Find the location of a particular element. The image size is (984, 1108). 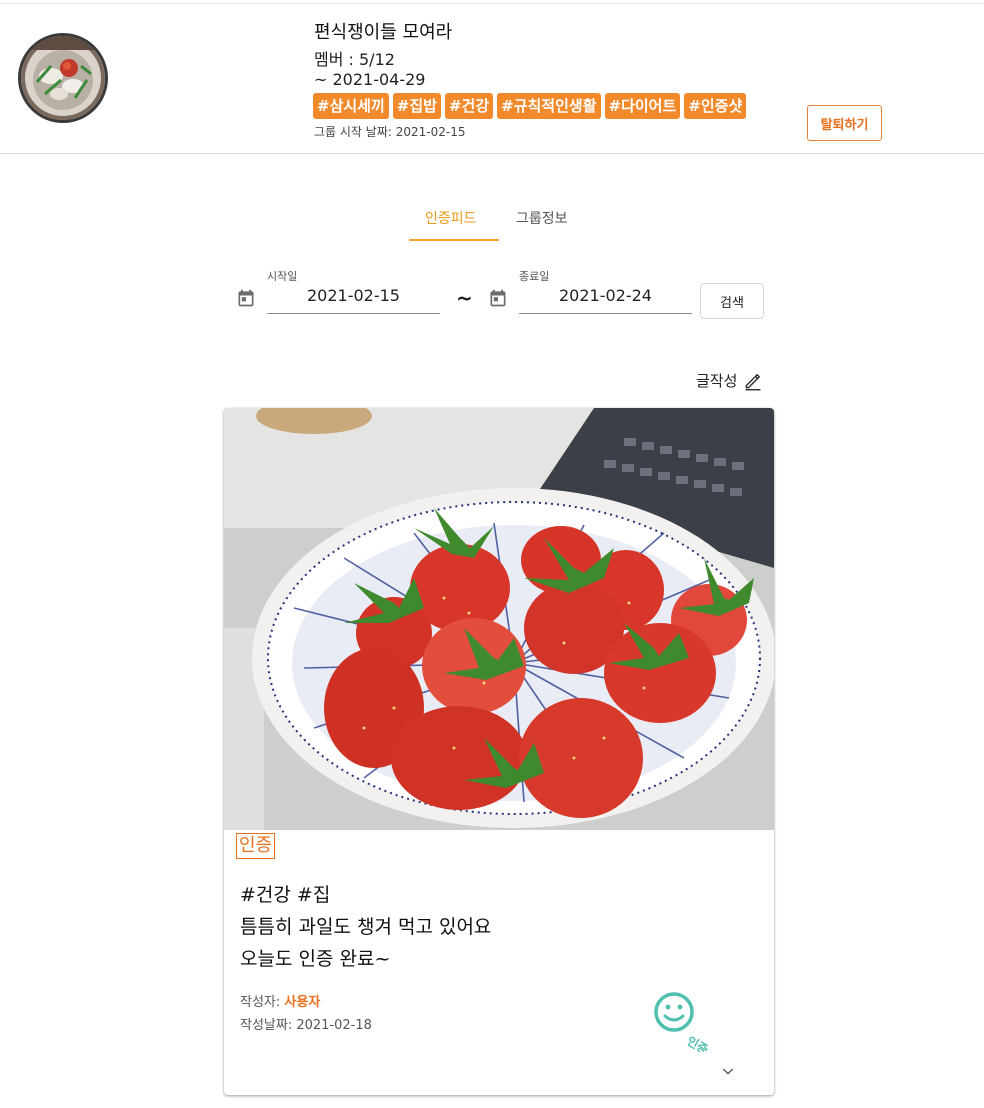

group-start-date: 그룹 시작 날짜: 2021-02-15 is located at coordinates (390, 132).